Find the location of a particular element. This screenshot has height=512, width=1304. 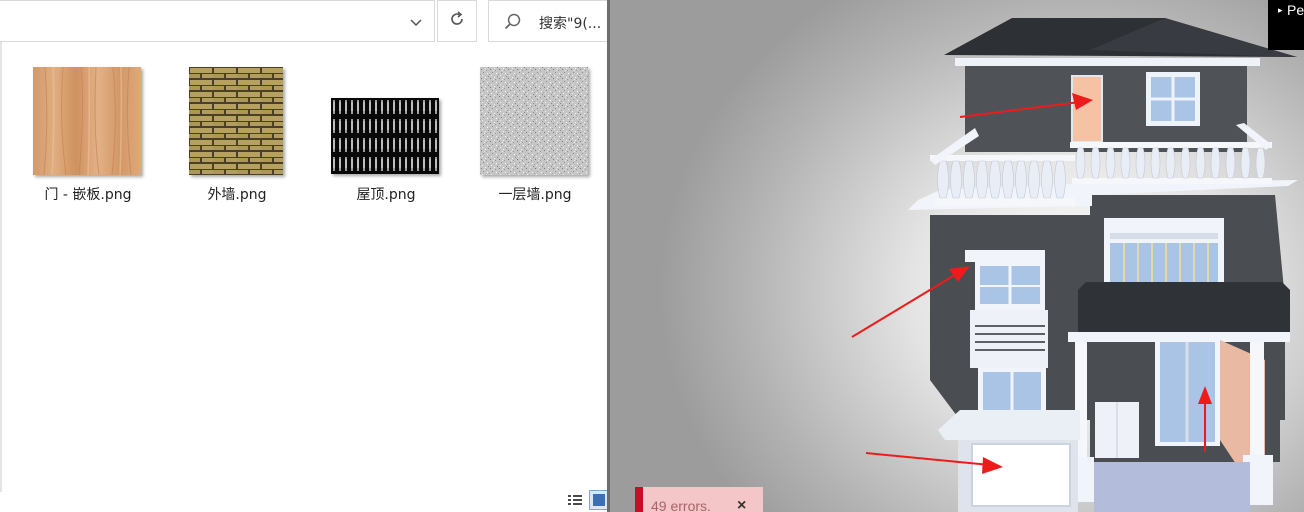

entrance-awning is located at coordinates (1184, 307).